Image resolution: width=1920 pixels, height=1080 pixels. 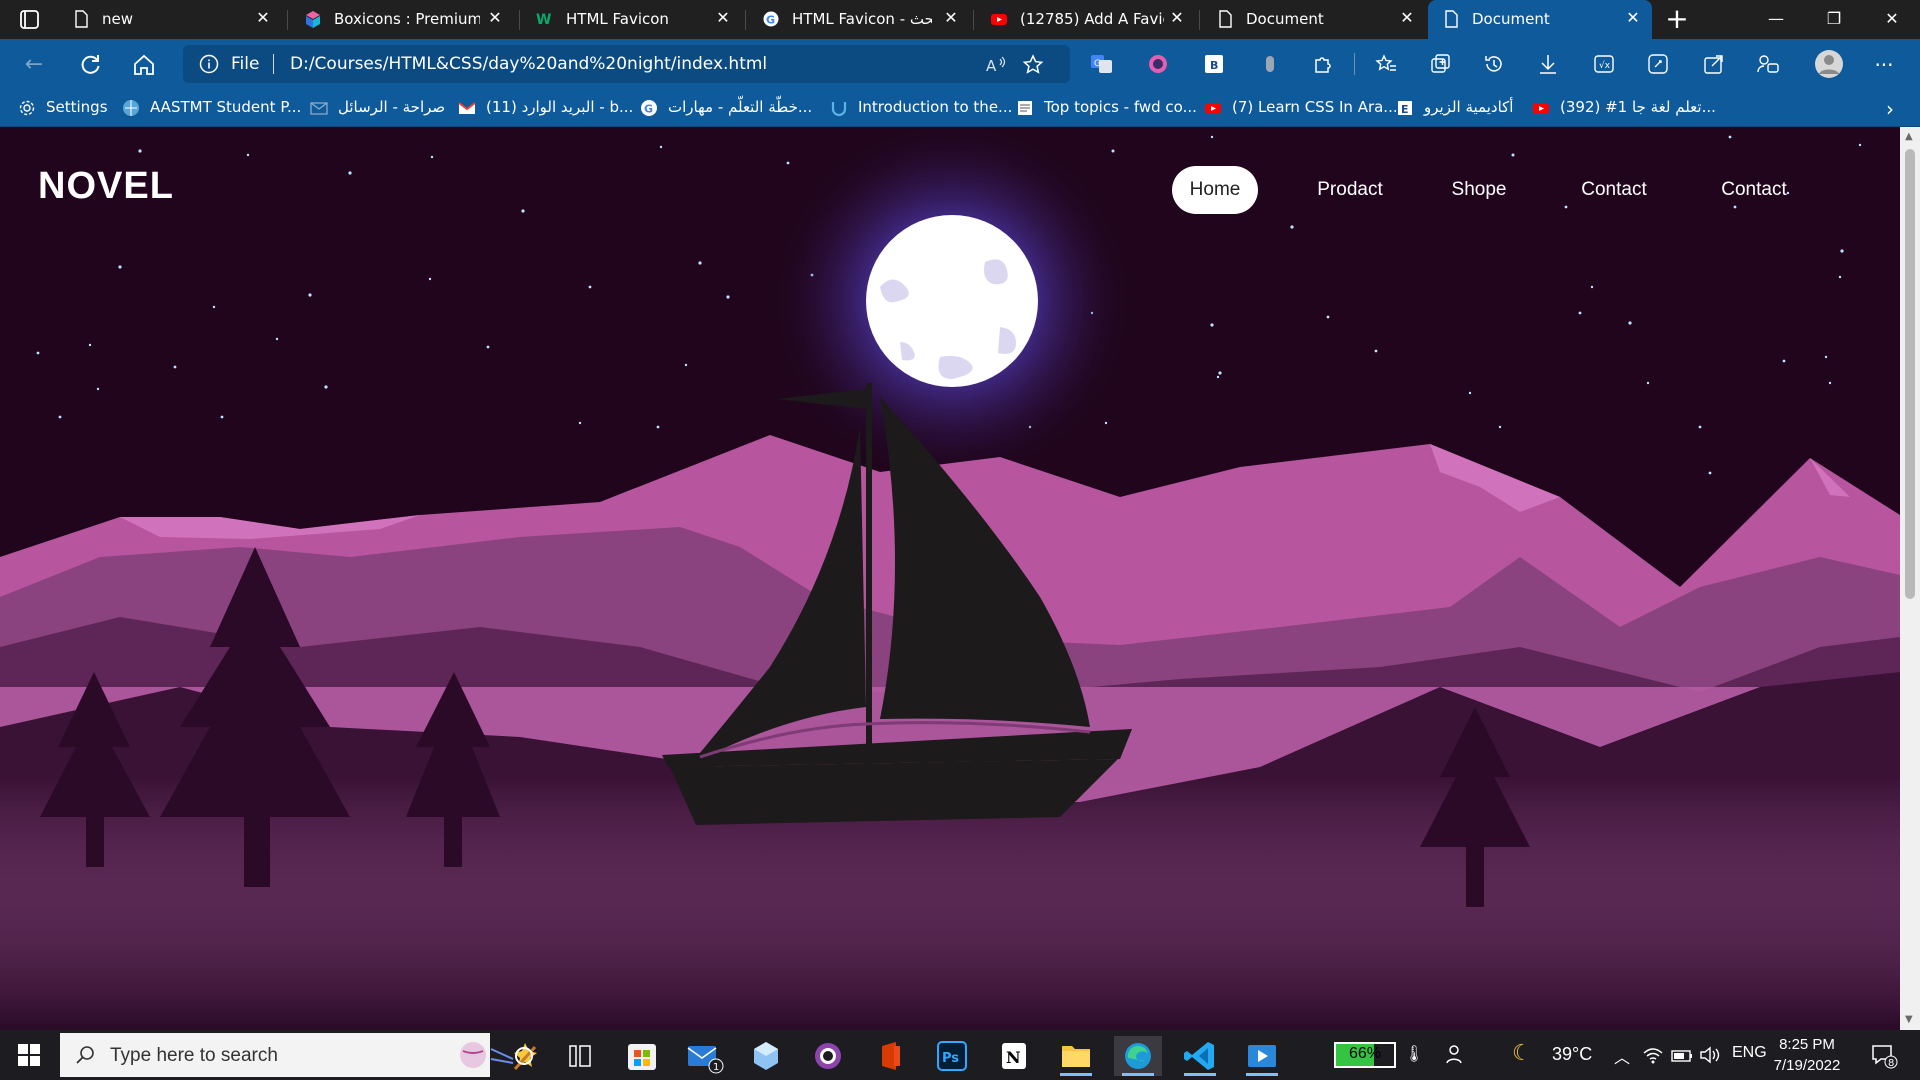 What do you see at coordinates (29, 1055) in the screenshot?
I see `windows-start-icon` at bounding box center [29, 1055].